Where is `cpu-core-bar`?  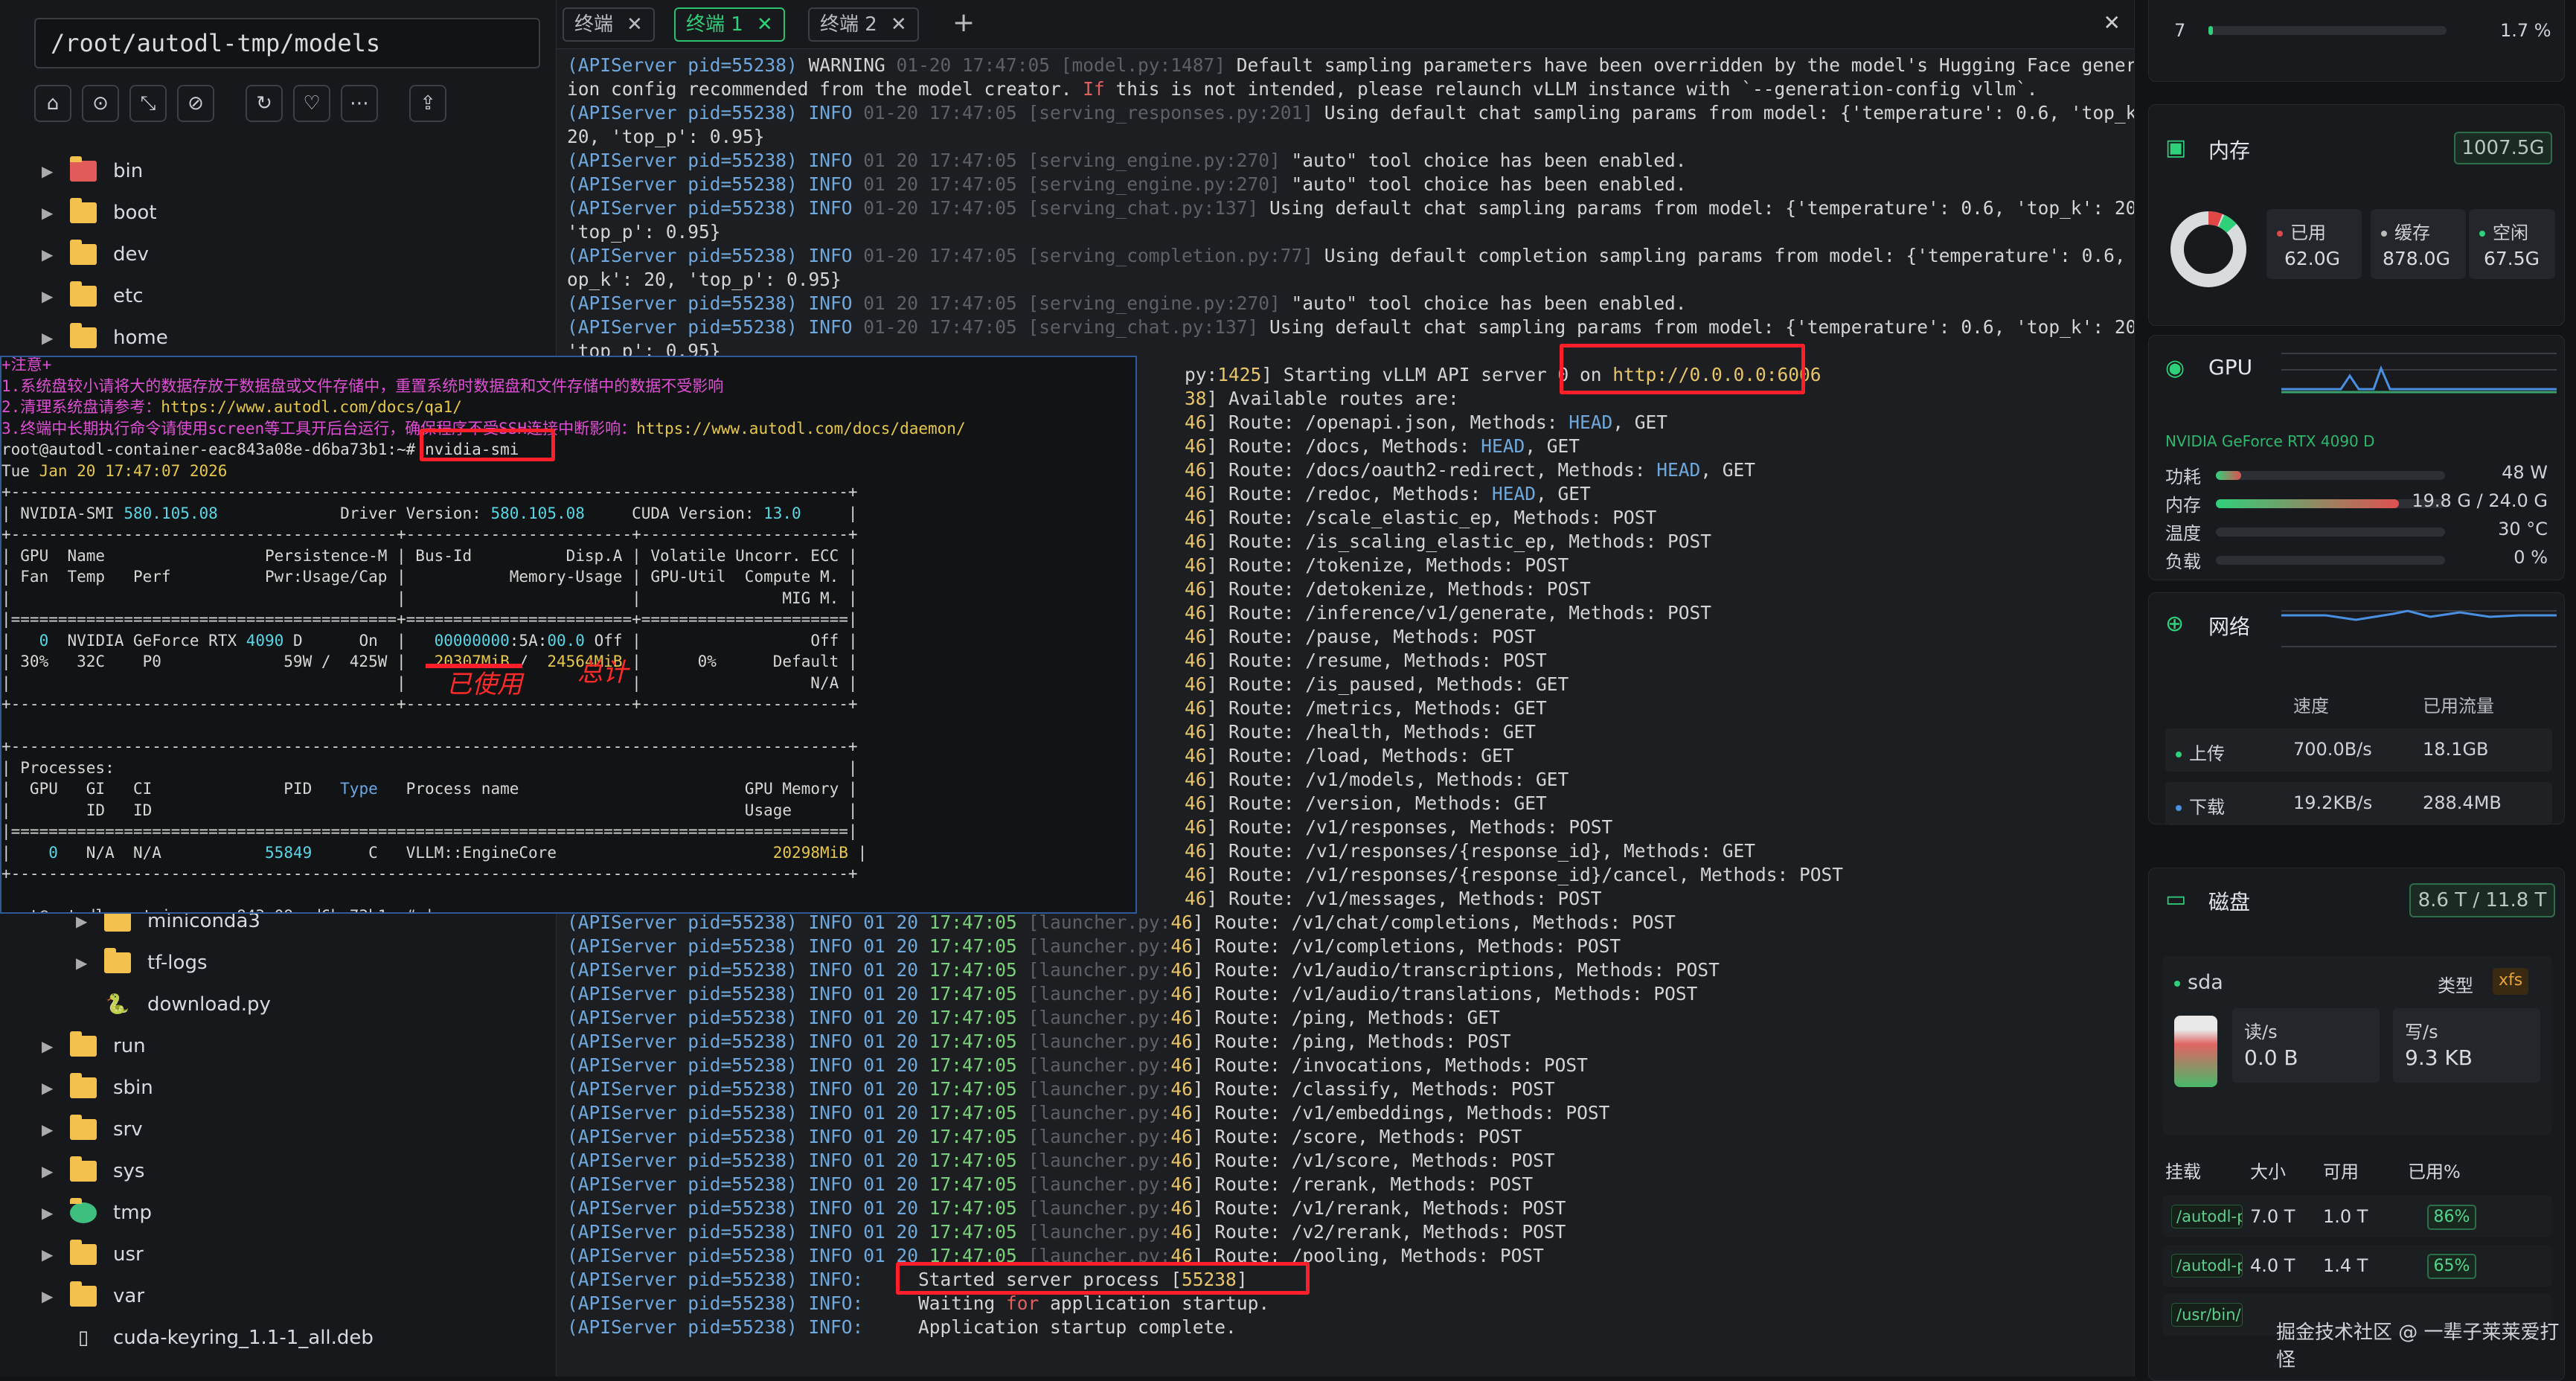
cpu-core-bar is located at coordinates (2327, 30).